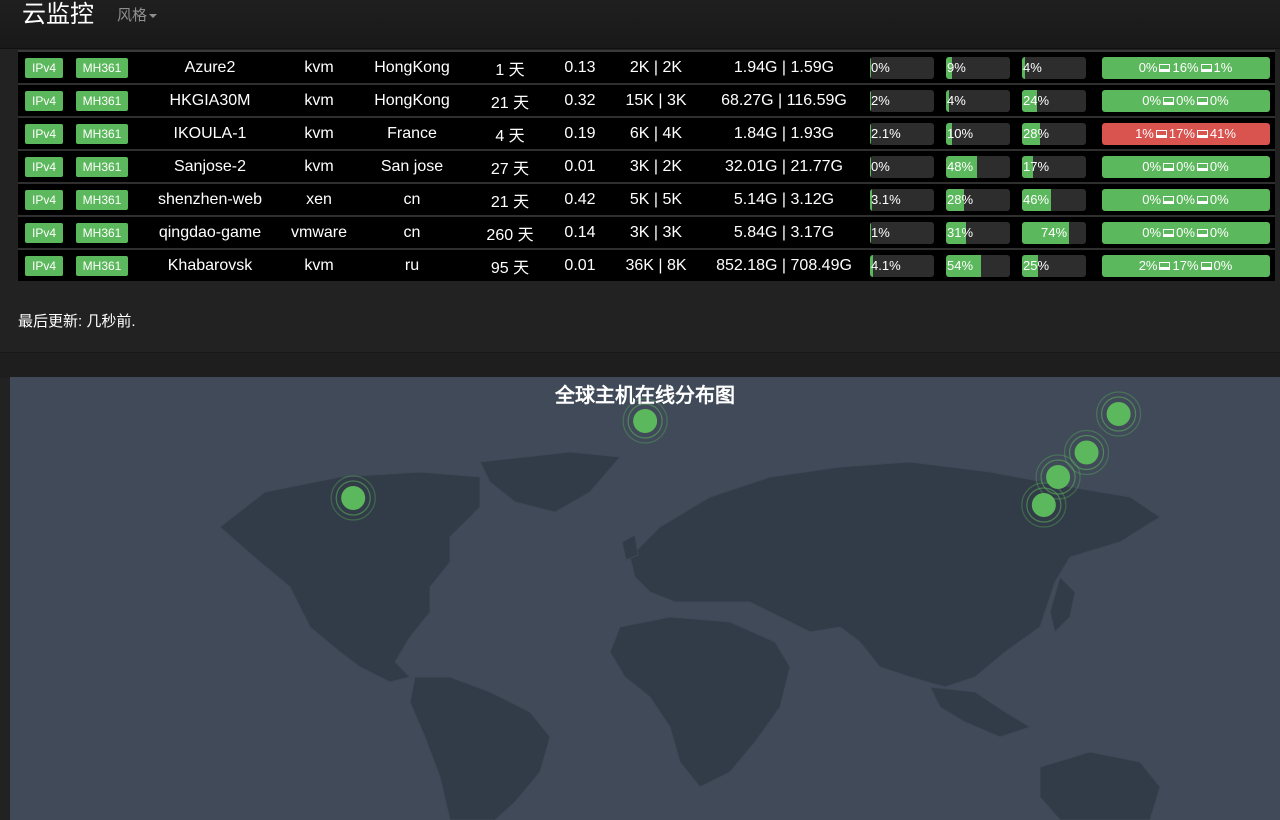  Describe the element at coordinates (645, 421) in the screenshot. I see `map-marker-france` at that location.